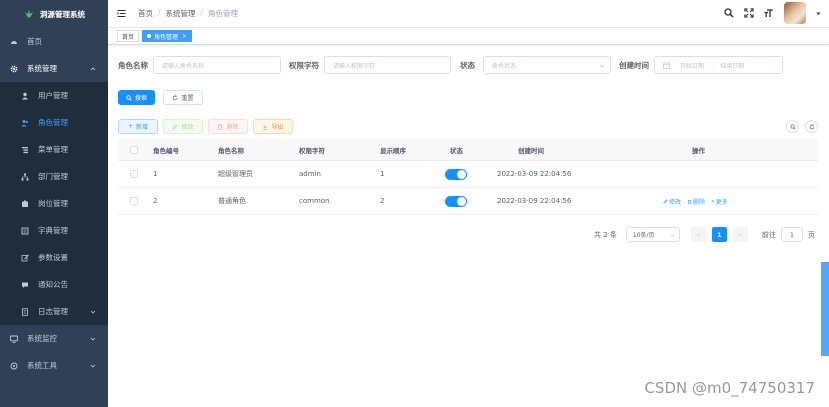 This screenshot has width=829, height=407. What do you see at coordinates (54, 41) in the screenshot?
I see `sidebar-item-home: 首页` at bounding box center [54, 41].